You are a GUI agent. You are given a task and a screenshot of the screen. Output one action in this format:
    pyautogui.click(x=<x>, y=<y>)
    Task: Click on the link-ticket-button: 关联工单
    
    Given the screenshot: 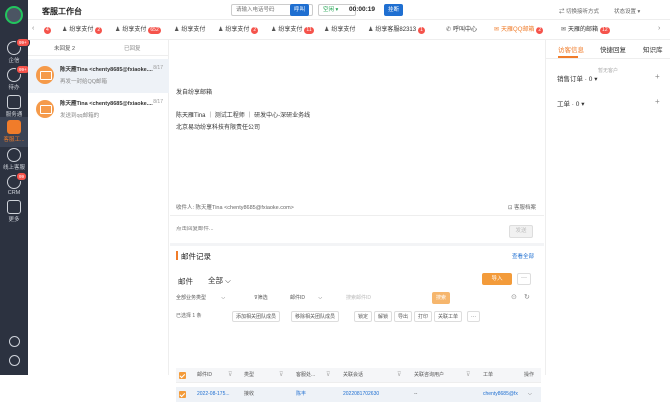 What is the action you would take?
    pyautogui.click(x=448, y=316)
    